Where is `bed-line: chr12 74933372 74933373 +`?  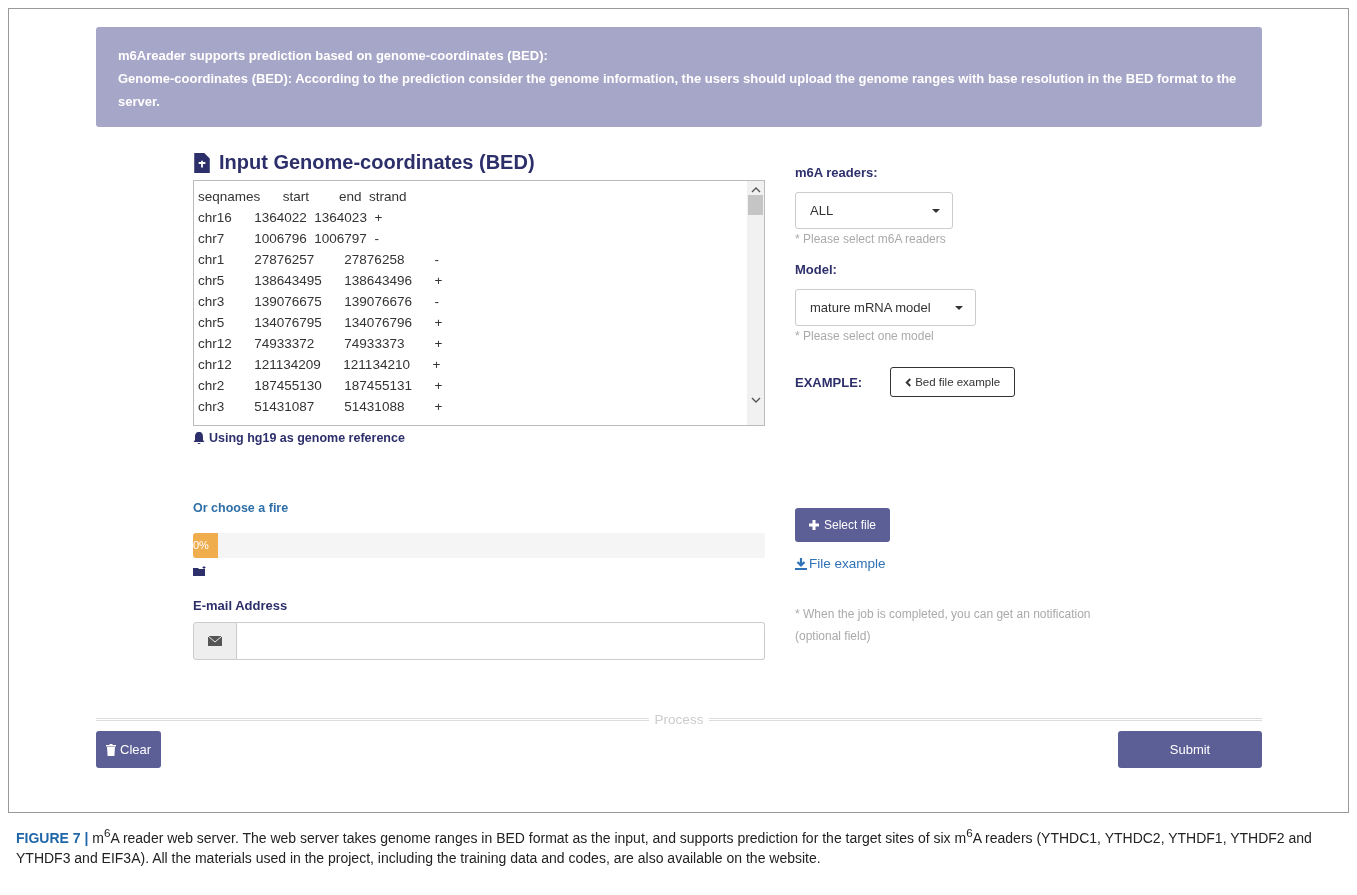
bed-line: chr12 74933372 74933373 + is located at coordinates (321, 344).